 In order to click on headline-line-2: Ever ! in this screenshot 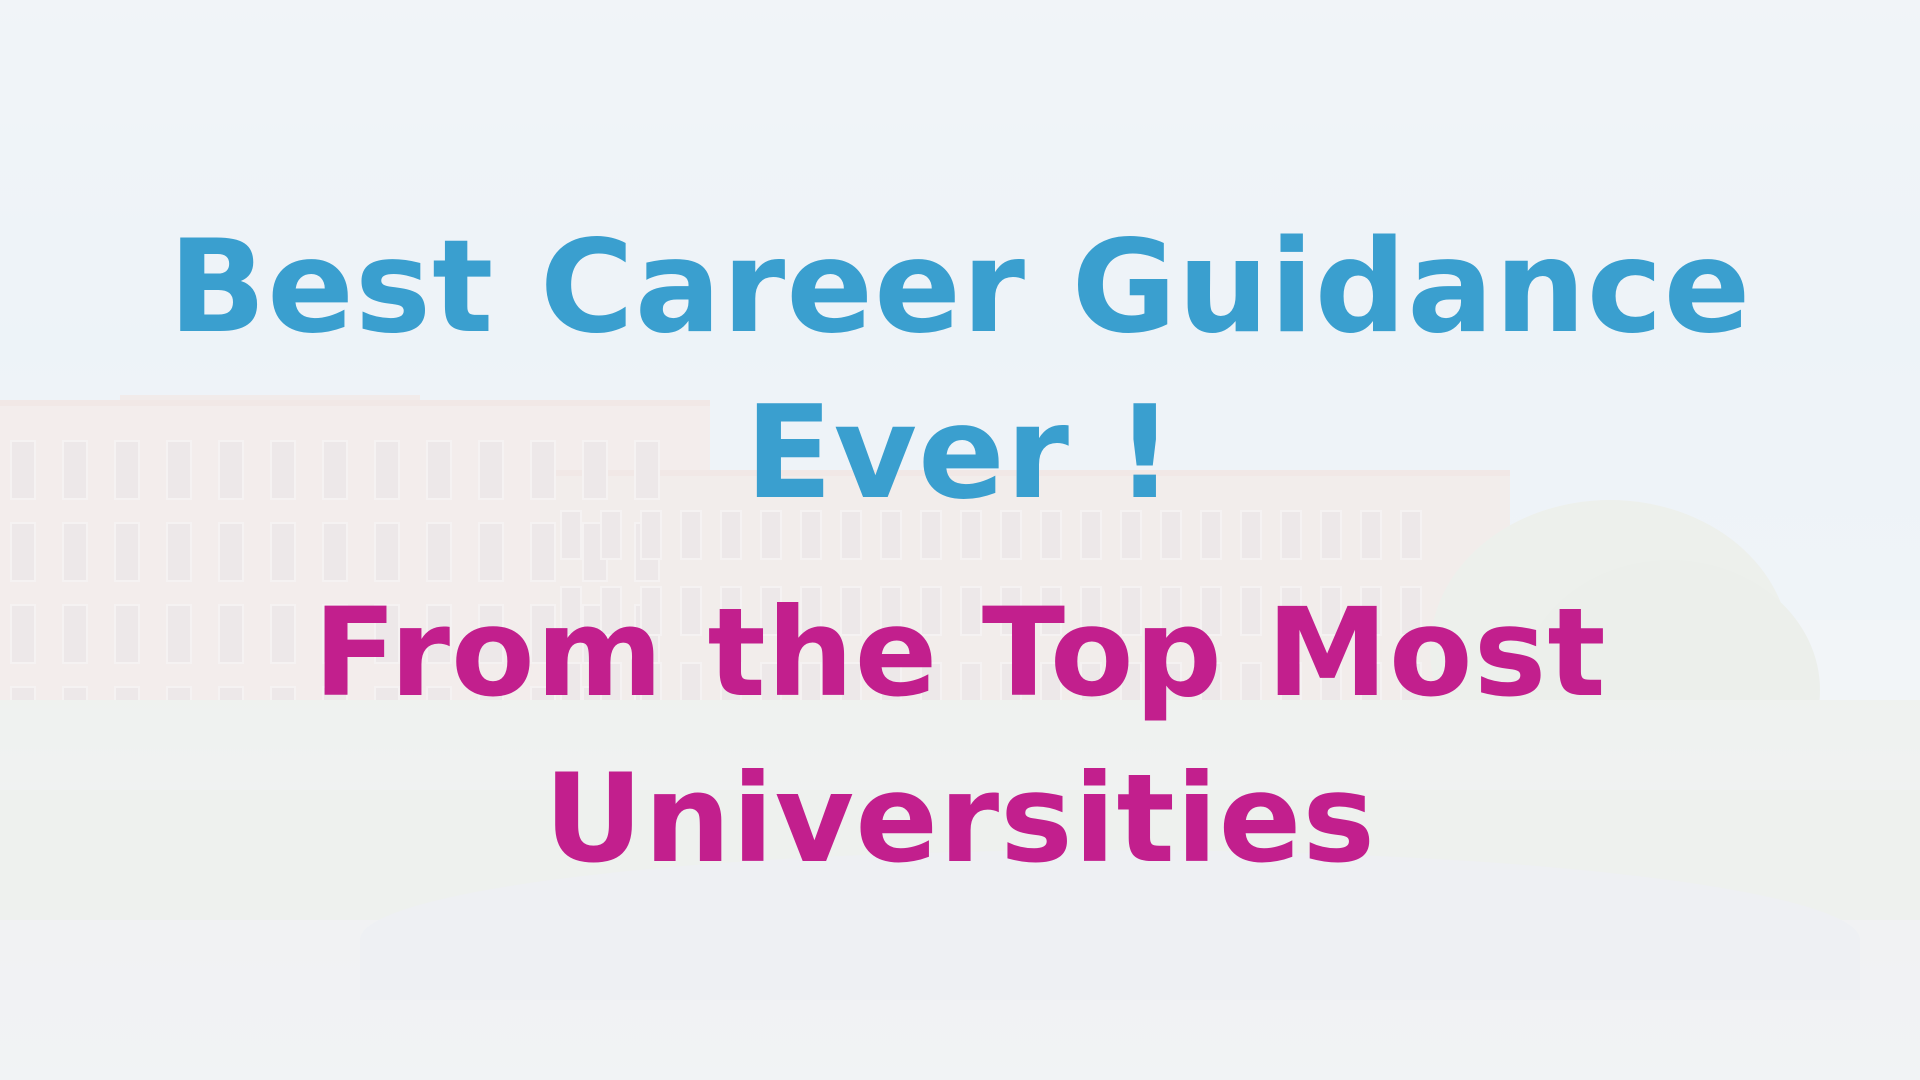, I will do `click(960, 453)`.